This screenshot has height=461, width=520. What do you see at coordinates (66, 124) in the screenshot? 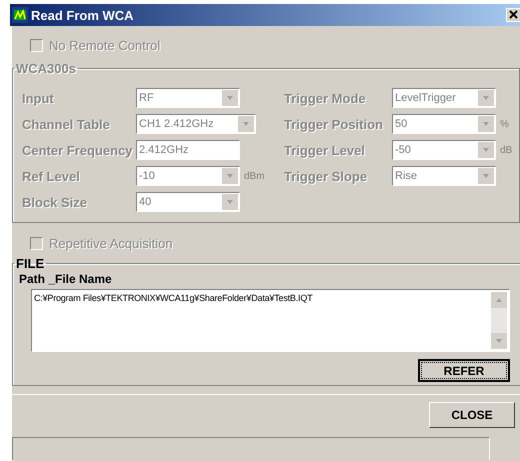
I see `field-label: Channel Table` at bounding box center [66, 124].